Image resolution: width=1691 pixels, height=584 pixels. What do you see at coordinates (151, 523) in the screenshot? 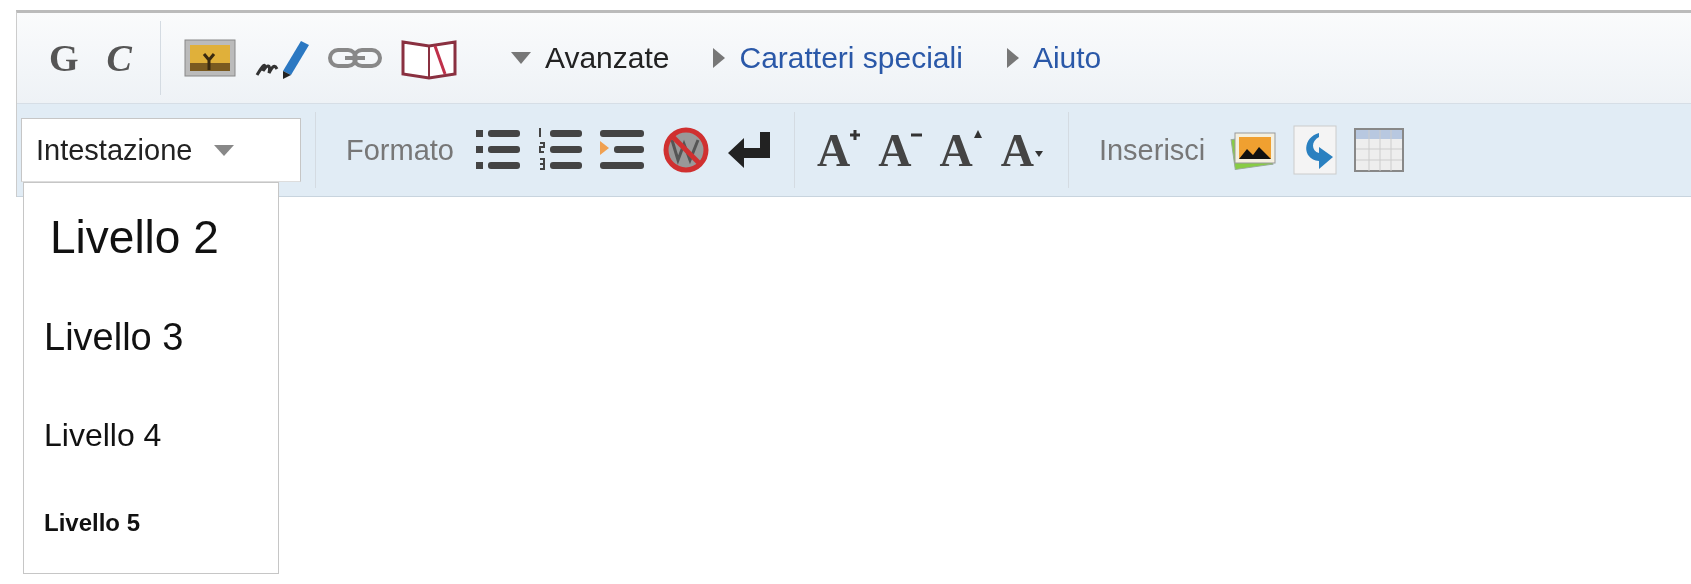
I see `menu-item: Livello 5` at bounding box center [151, 523].